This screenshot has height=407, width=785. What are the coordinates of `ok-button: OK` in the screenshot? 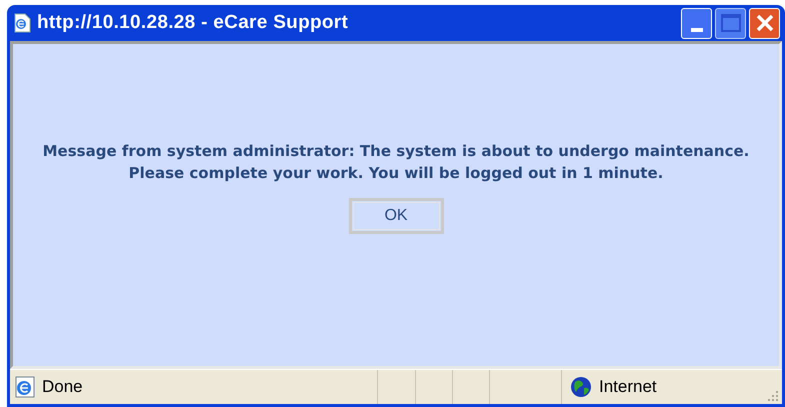 It's located at (396, 216).